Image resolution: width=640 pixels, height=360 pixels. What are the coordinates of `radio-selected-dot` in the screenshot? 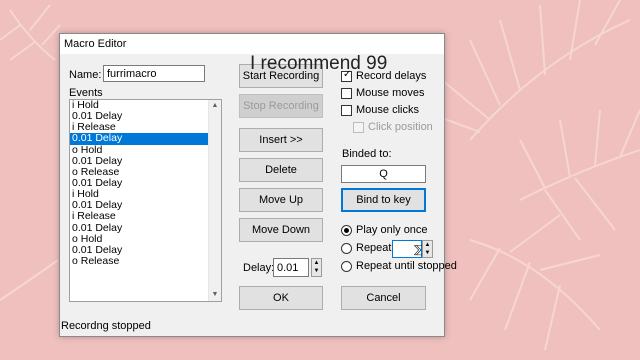 It's located at (346, 230).